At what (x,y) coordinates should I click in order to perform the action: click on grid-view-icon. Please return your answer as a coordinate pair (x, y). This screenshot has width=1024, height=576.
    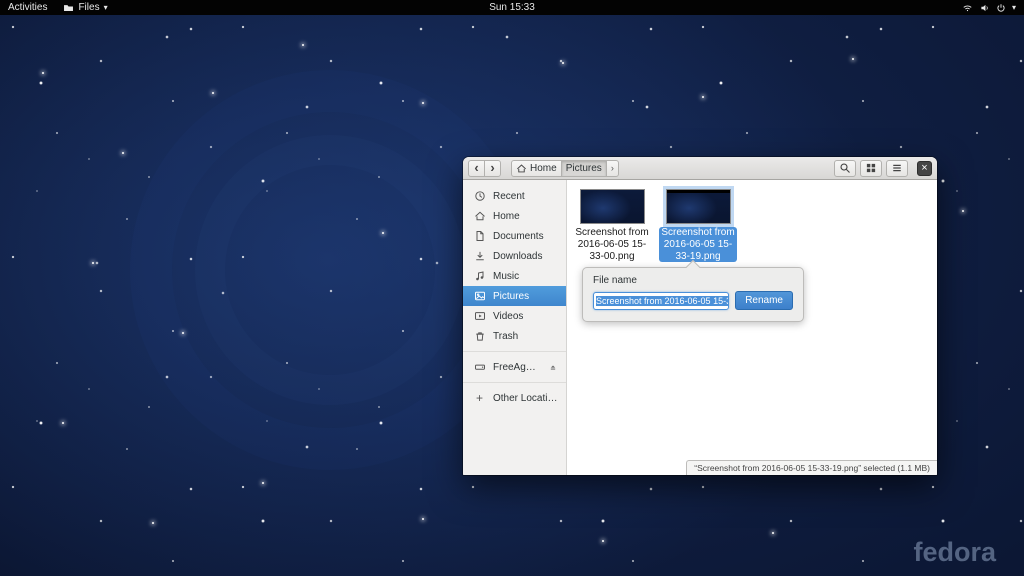
    Looking at the image, I should click on (871, 168).